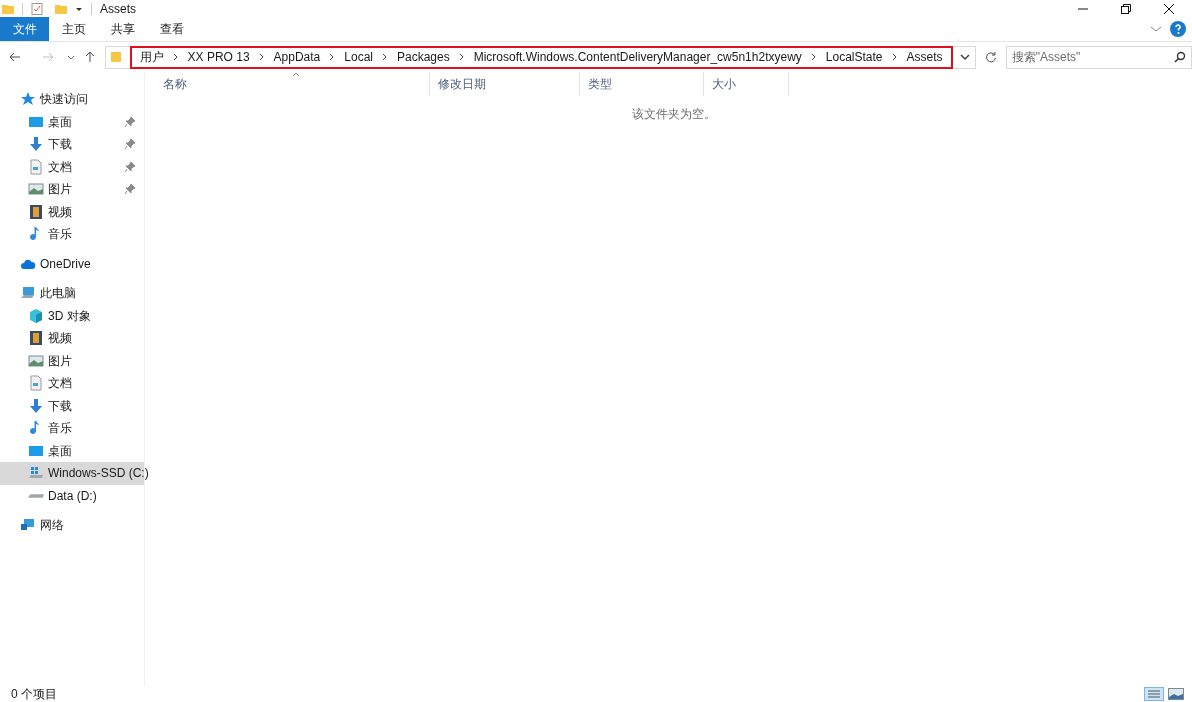 The image size is (1192, 702). What do you see at coordinates (358, 57) in the screenshot?
I see `breadcrumb: Local` at bounding box center [358, 57].